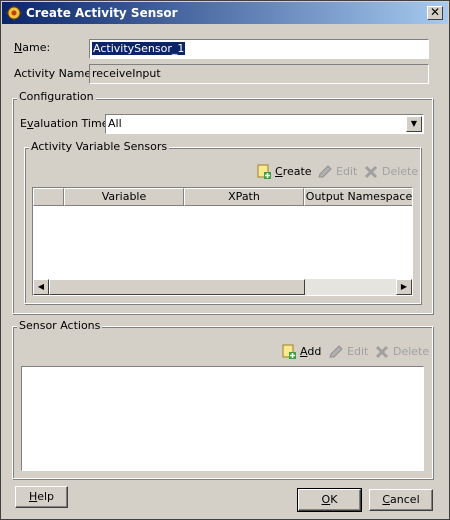 The height and width of the screenshot is (520, 450). What do you see at coordinates (32, 47) in the screenshot?
I see `name-label: Name:` at bounding box center [32, 47].